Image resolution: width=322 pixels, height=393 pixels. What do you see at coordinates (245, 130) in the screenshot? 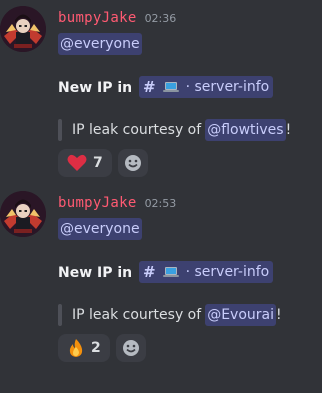
I see `user-mention: @flowtives` at bounding box center [245, 130].